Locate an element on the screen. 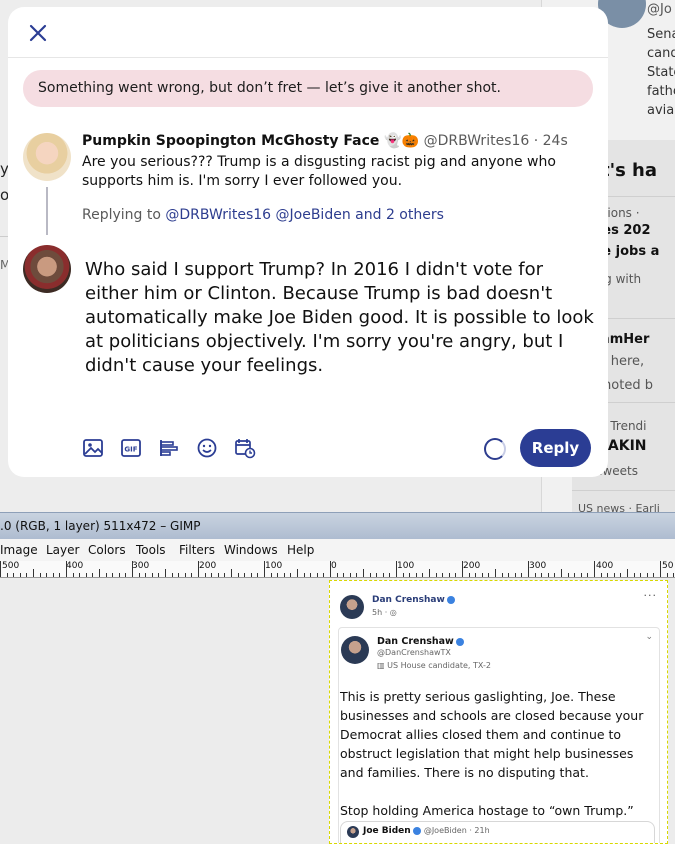  media-button is located at coordinates (93, 448).